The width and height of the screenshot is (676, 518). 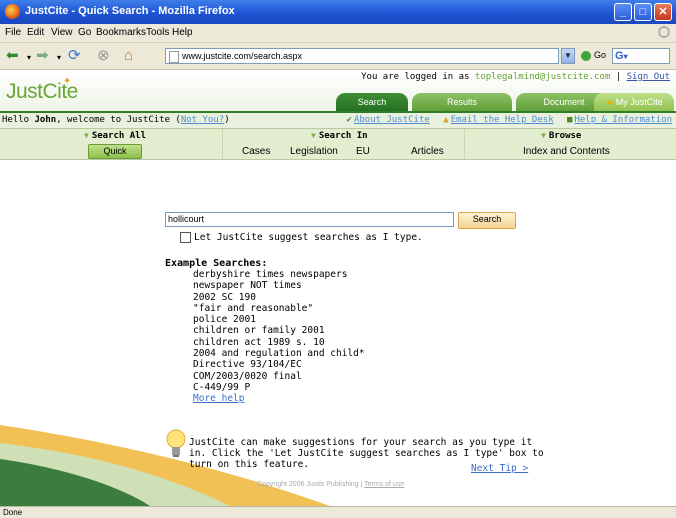 I want to click on menu-item-legislation: Legislation, so click(x=314, y=151).